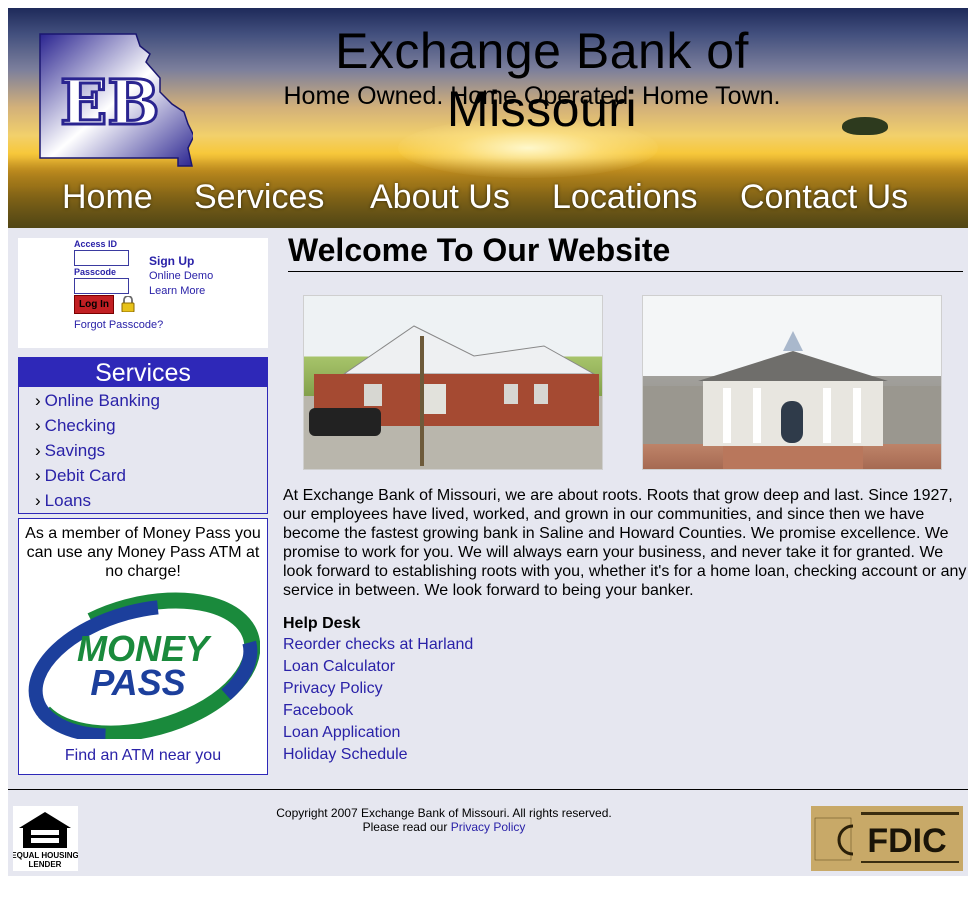  What do you see at coordinates (341, 733) in the screenshot?
I see `link-loan-application: Loan Application` at bounding box center [341, 733].